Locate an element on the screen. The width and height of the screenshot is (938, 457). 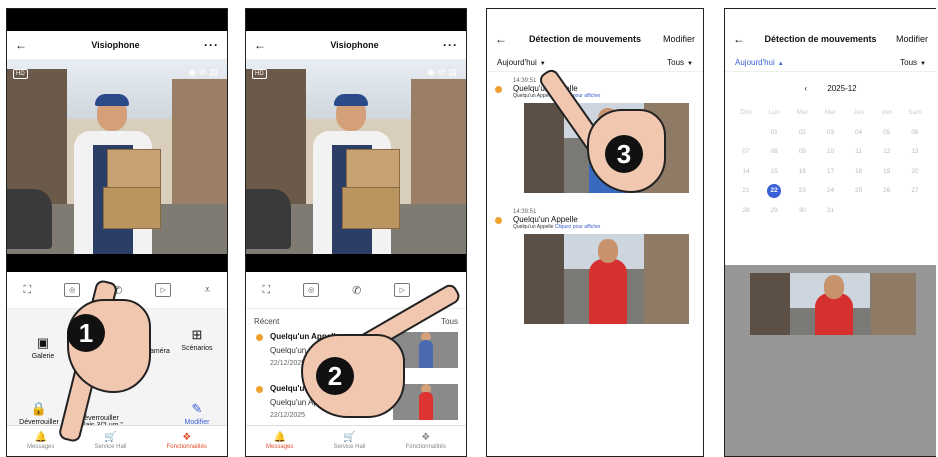
calendar-day: 31 is located at coordinates (830, 210).